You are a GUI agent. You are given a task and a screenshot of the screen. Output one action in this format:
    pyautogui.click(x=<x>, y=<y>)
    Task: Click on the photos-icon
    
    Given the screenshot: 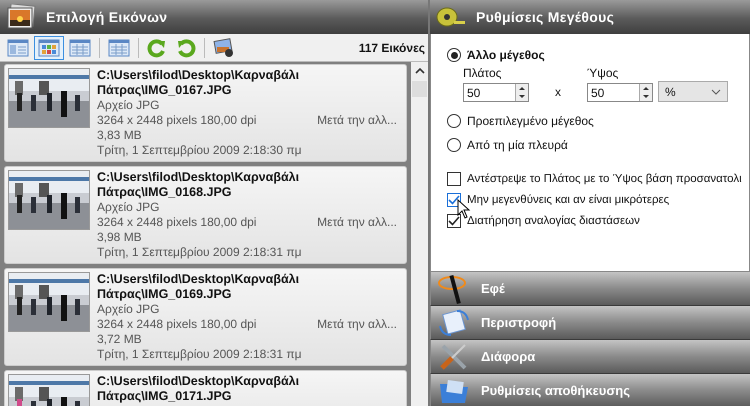 What is the action you would take?
    pyautogui.click(x=21, y=17)
    